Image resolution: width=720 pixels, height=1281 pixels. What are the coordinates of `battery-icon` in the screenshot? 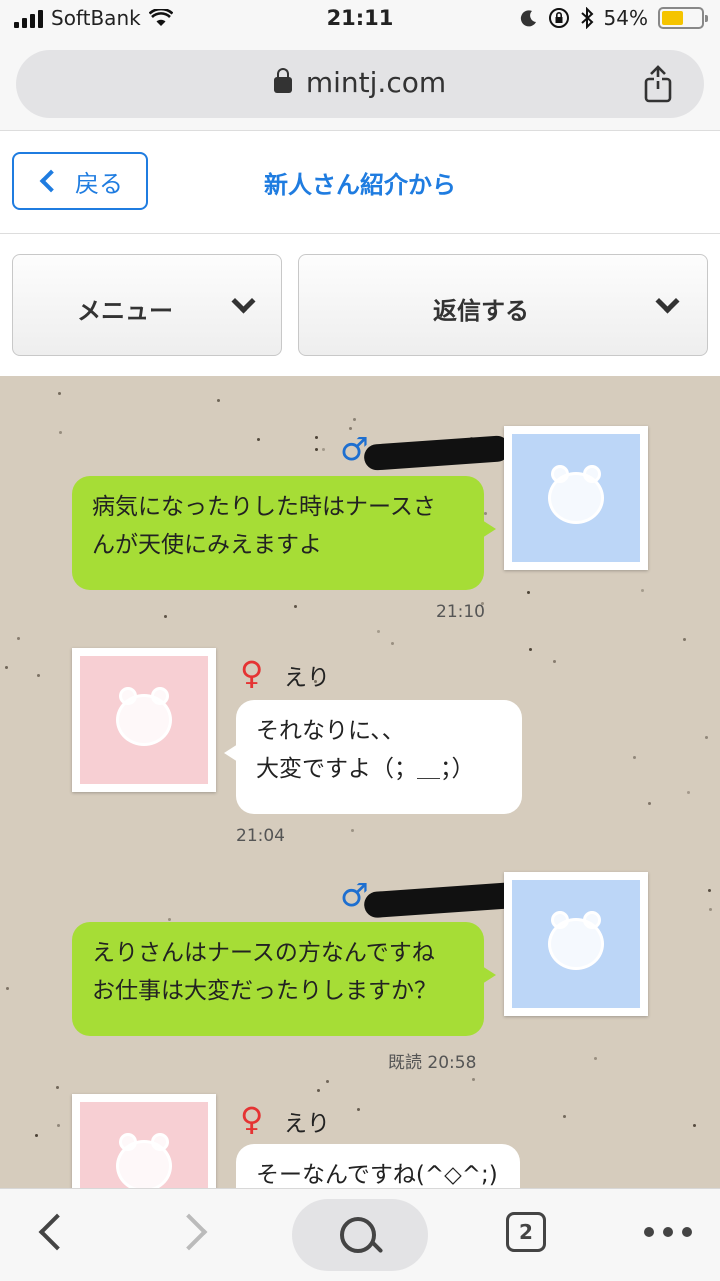 It's located at (683, 18).